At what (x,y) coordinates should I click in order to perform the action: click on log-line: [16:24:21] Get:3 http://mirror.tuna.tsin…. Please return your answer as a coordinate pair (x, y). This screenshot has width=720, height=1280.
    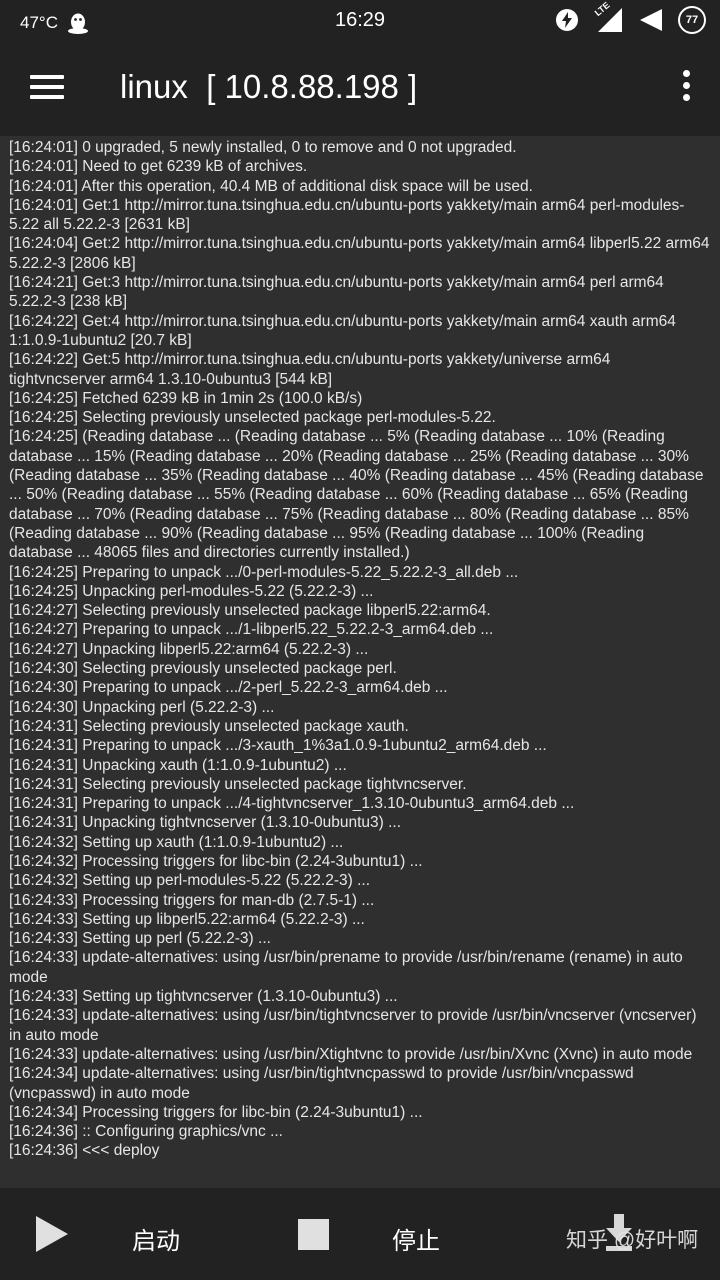
    Looking at the image, I should click on (336, 292).